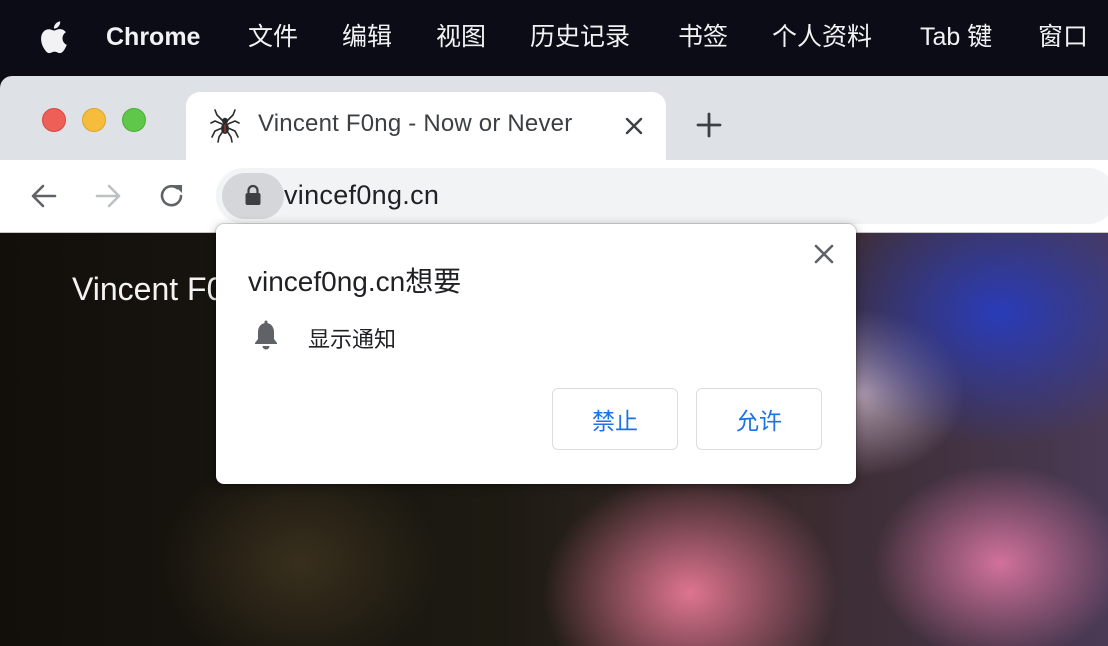 The height and width of the screenshot is (646, 1108). Describe the element at coordinates (956, 37) in the screenshot. I see `menu-tab: Tab 键` at that location.